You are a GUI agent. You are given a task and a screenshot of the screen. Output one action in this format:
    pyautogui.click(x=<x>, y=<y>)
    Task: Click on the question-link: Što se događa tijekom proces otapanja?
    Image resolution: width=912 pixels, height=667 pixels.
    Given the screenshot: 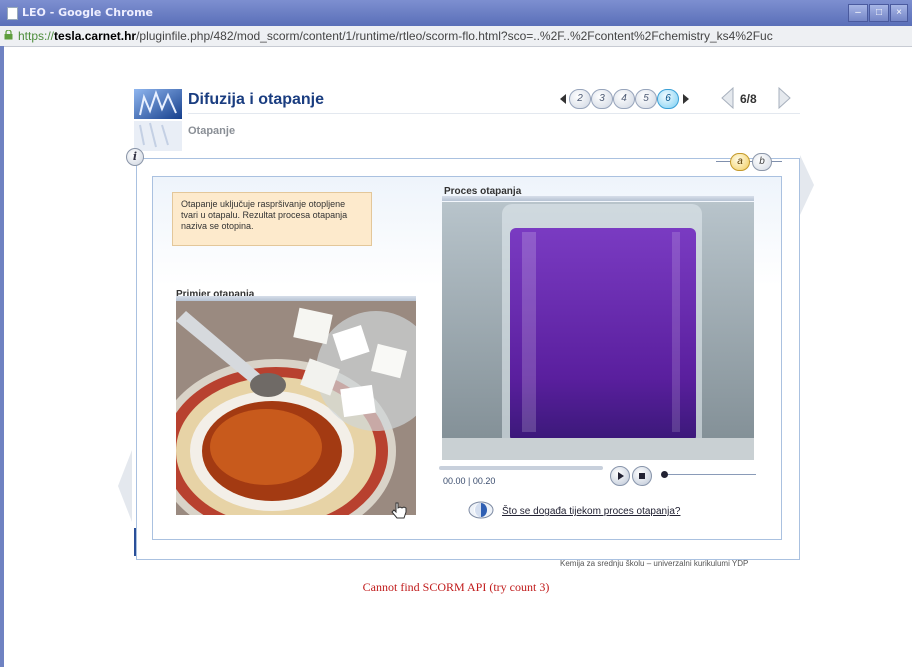 What is the action you would take?
    pyautogui.click(x=591, y=511)
    